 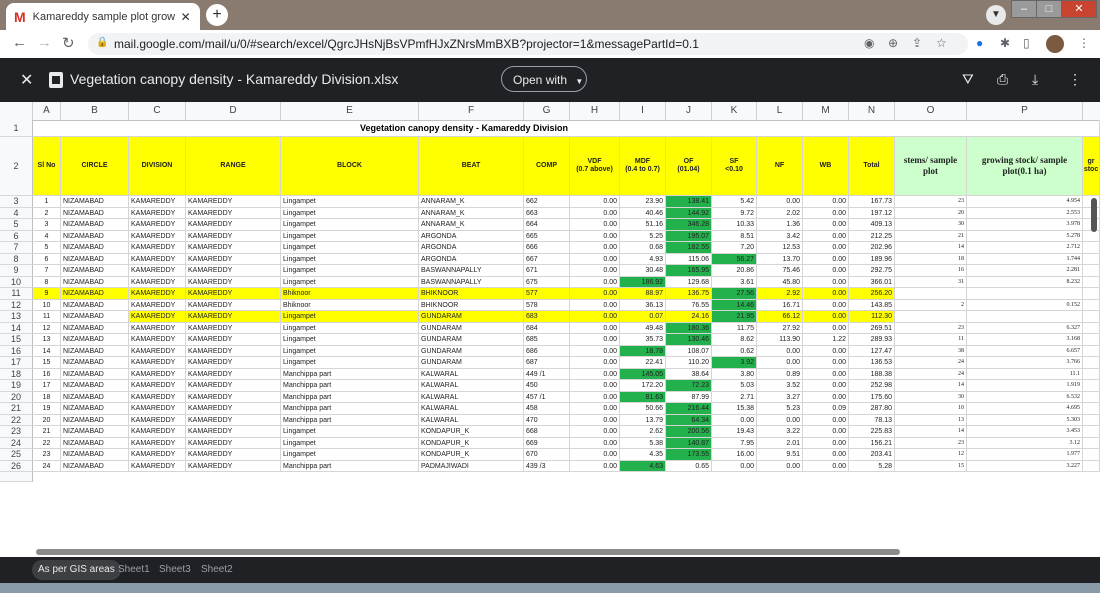 What do you see at coordinates (471, 466) in the screenshot?
I see `table-cell: PADMAJIWADI` at bounding box center [471, 466].